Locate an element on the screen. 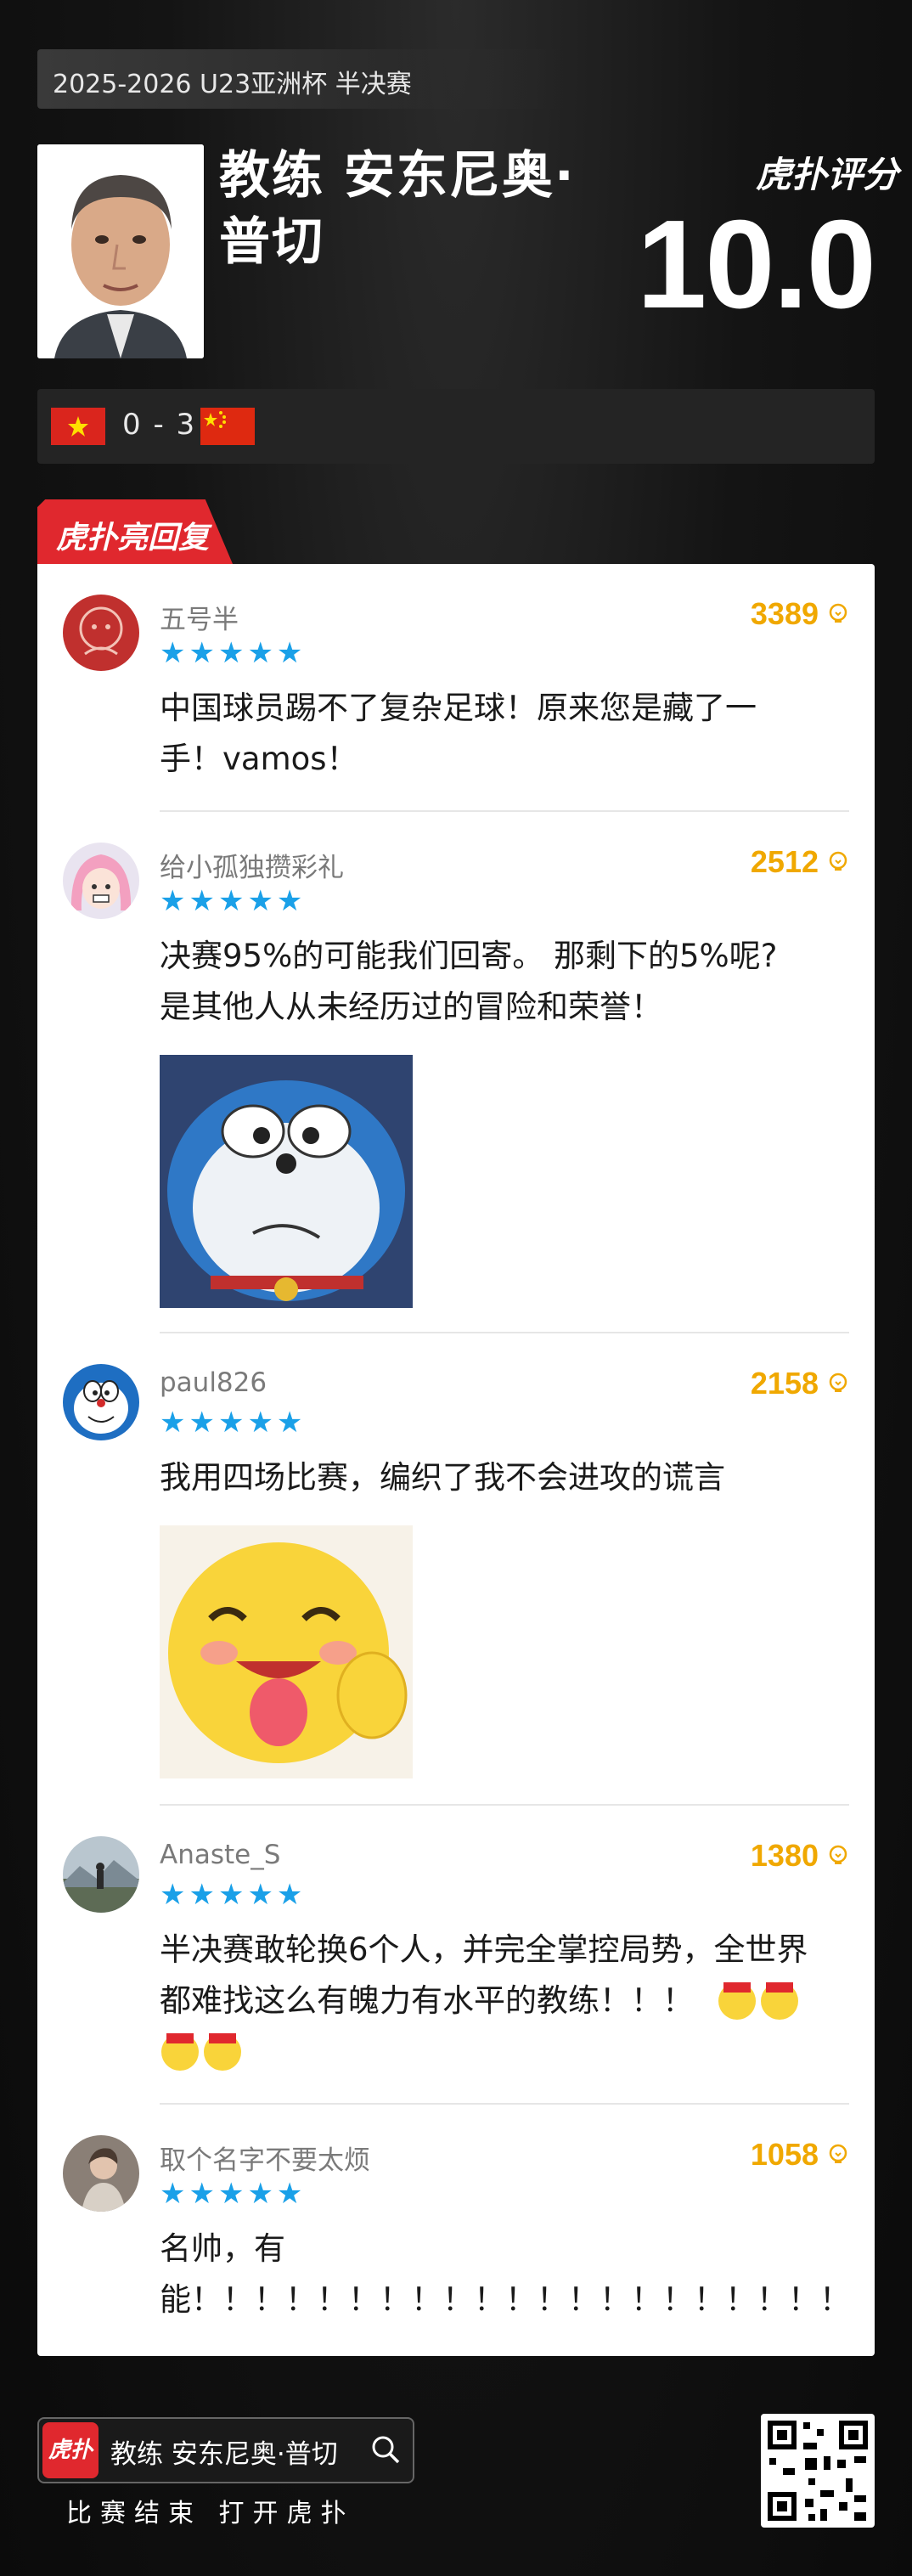 Image resolution: width=912 pixels, height=2576 pixels. search-bar: 虎扑 教练 安东尼奥·普切 is located at coordinates (225, 2450).